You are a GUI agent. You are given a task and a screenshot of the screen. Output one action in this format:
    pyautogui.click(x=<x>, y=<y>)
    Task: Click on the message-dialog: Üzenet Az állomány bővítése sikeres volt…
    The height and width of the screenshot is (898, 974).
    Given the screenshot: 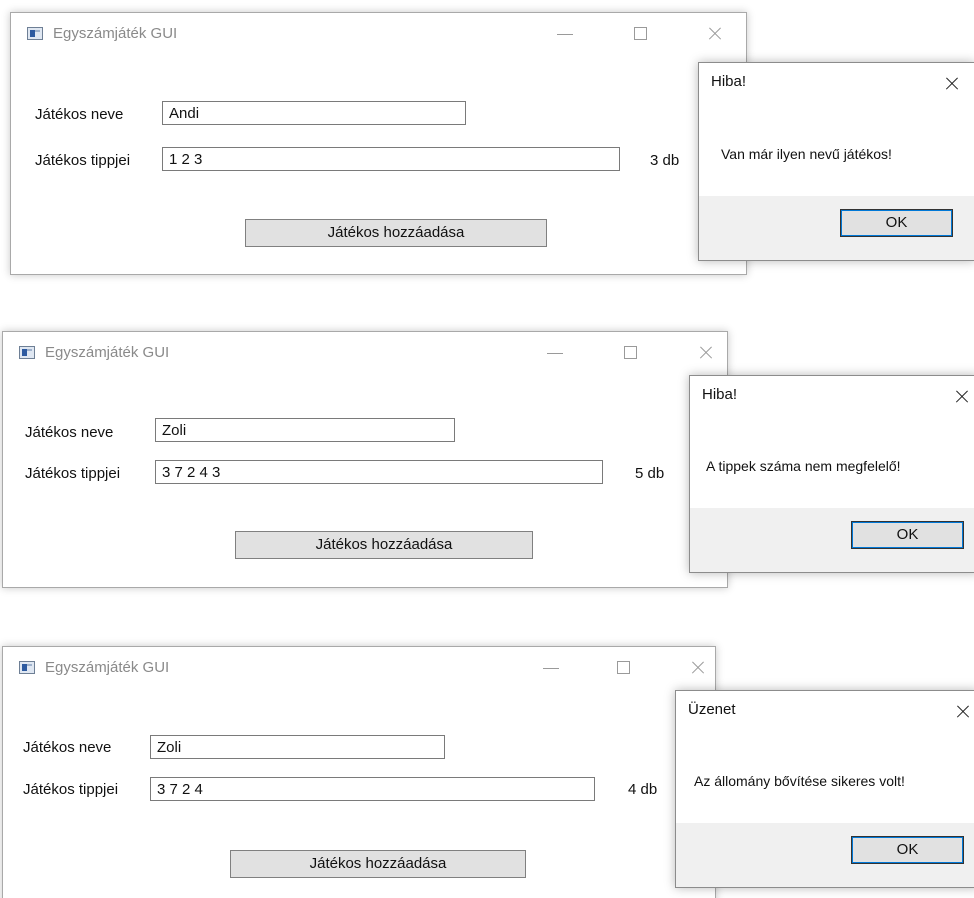 What is the action you would take?
    pyautogui.click(x=824, y=789)
    